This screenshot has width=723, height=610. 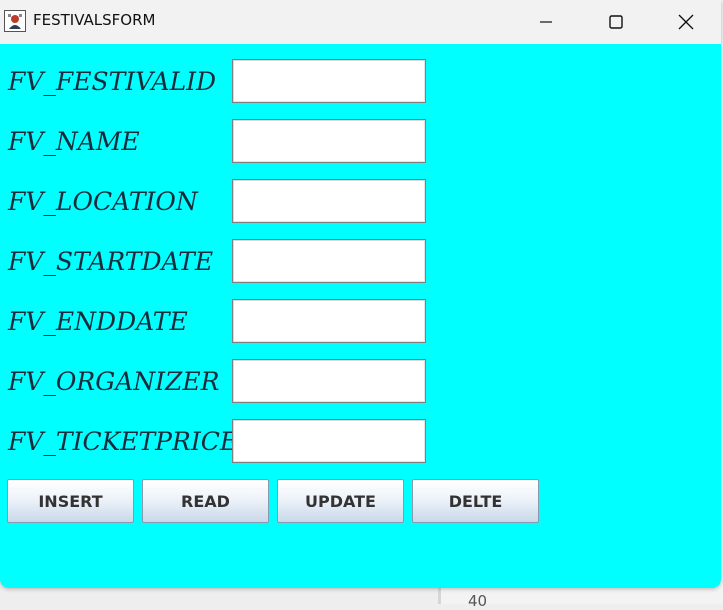 I want to click on minimize-button, so click(x=546, y=22).